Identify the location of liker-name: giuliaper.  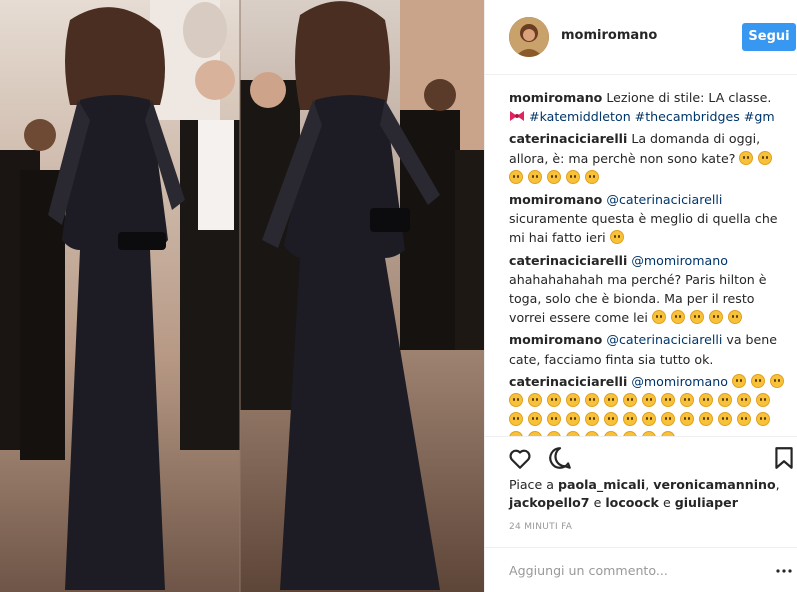
(706, 502).